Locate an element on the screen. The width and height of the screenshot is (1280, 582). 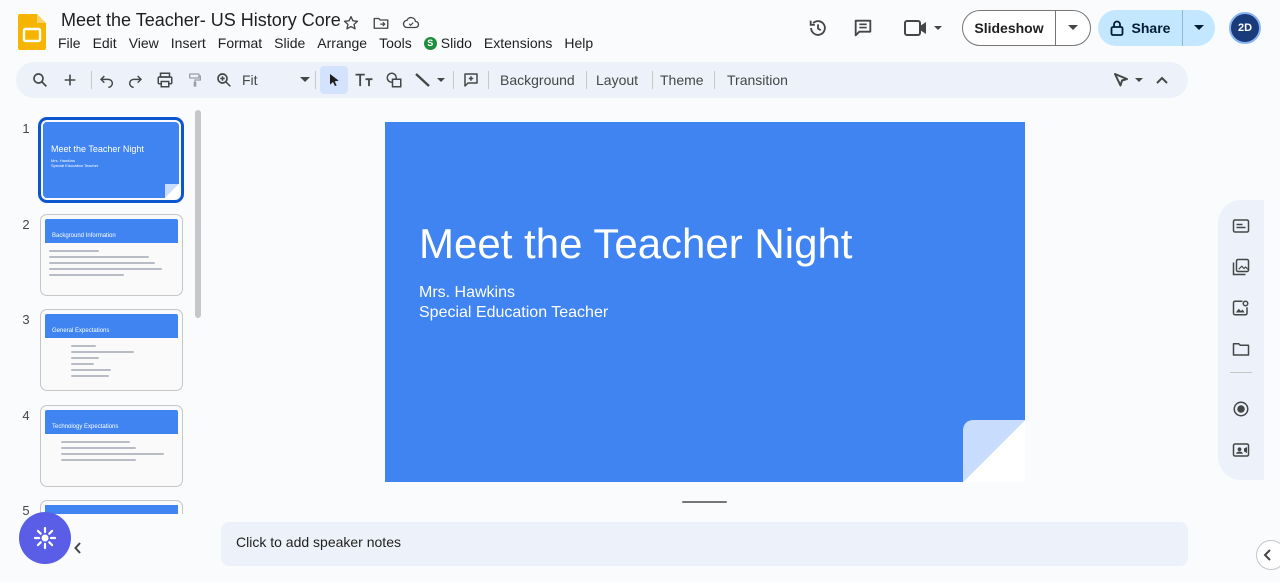
notes-resize-handle is located at coordinates (704, 502).